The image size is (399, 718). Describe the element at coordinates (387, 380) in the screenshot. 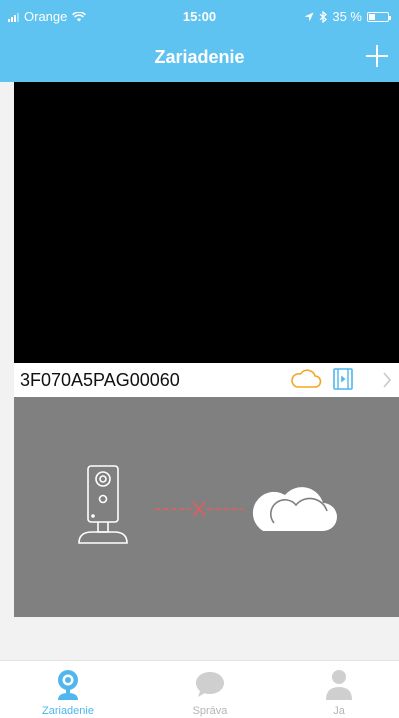

I see `chevron-right-icon` at that location.